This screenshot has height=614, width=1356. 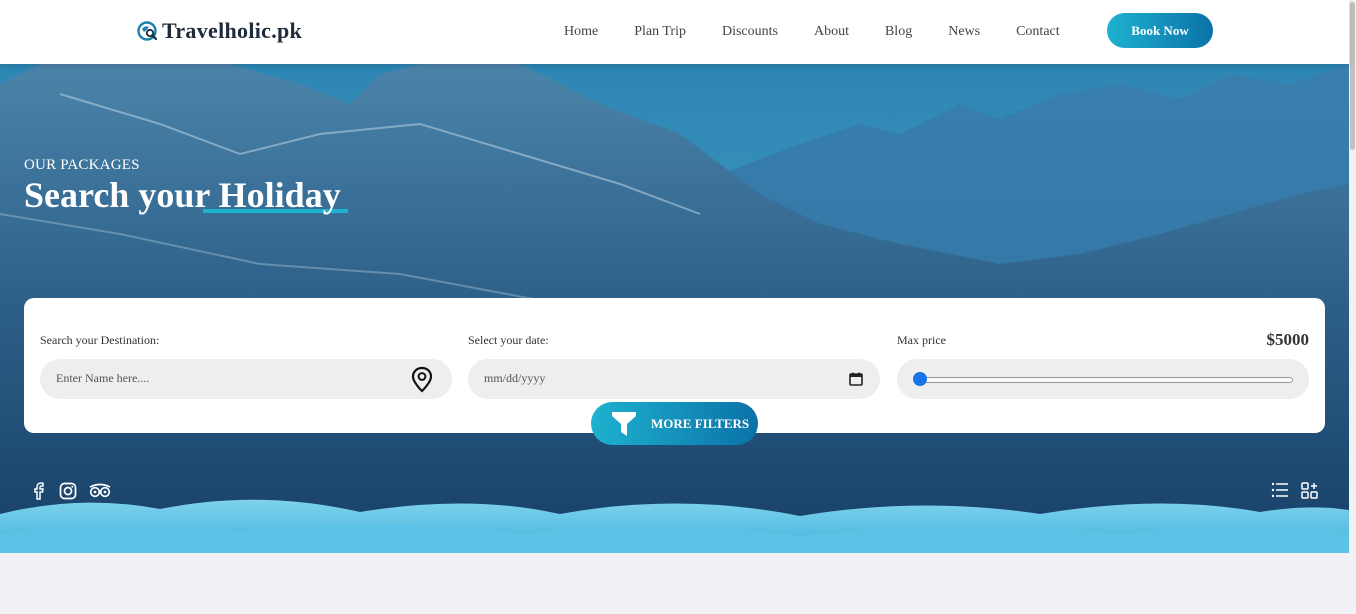 I want to click on book-now-button: Book Now, so click(x=1160, y=30).